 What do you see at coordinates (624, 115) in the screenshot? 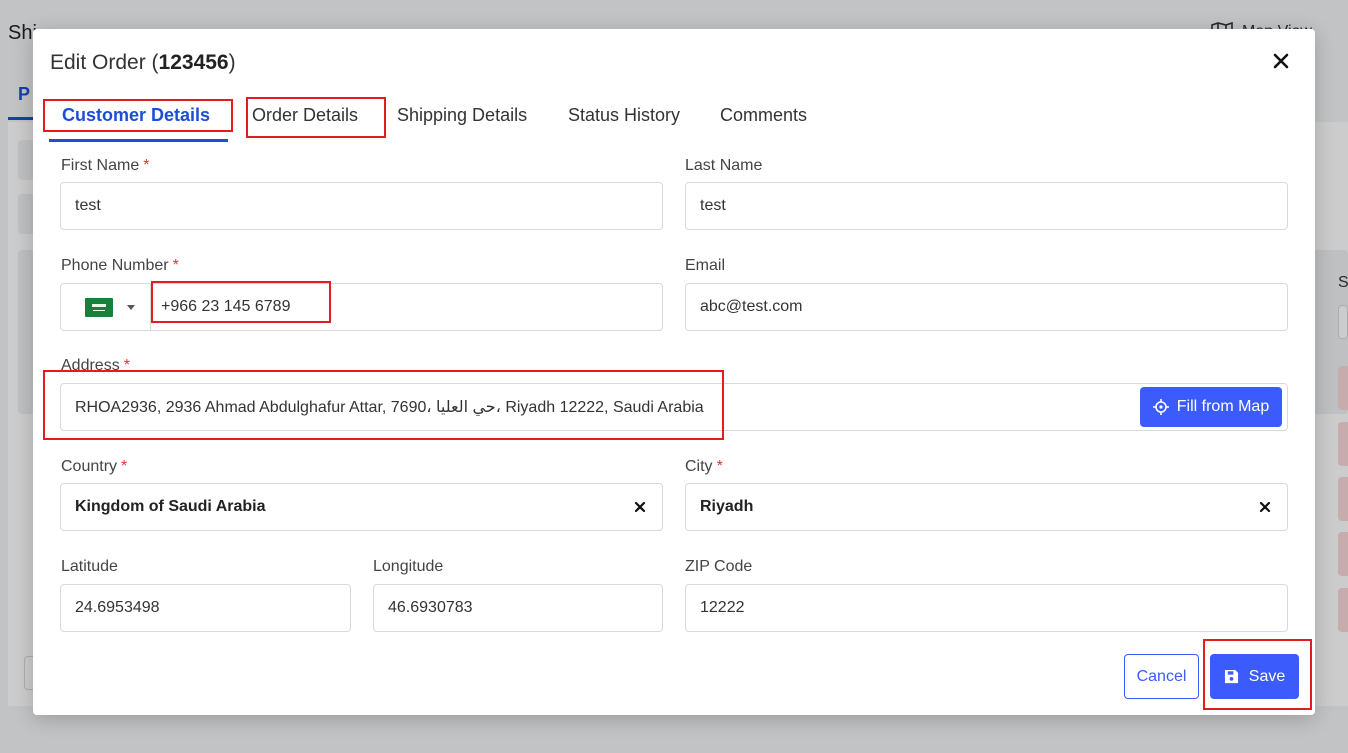
I see `tab-status-history: Status History` at bounding box center [624, 115].